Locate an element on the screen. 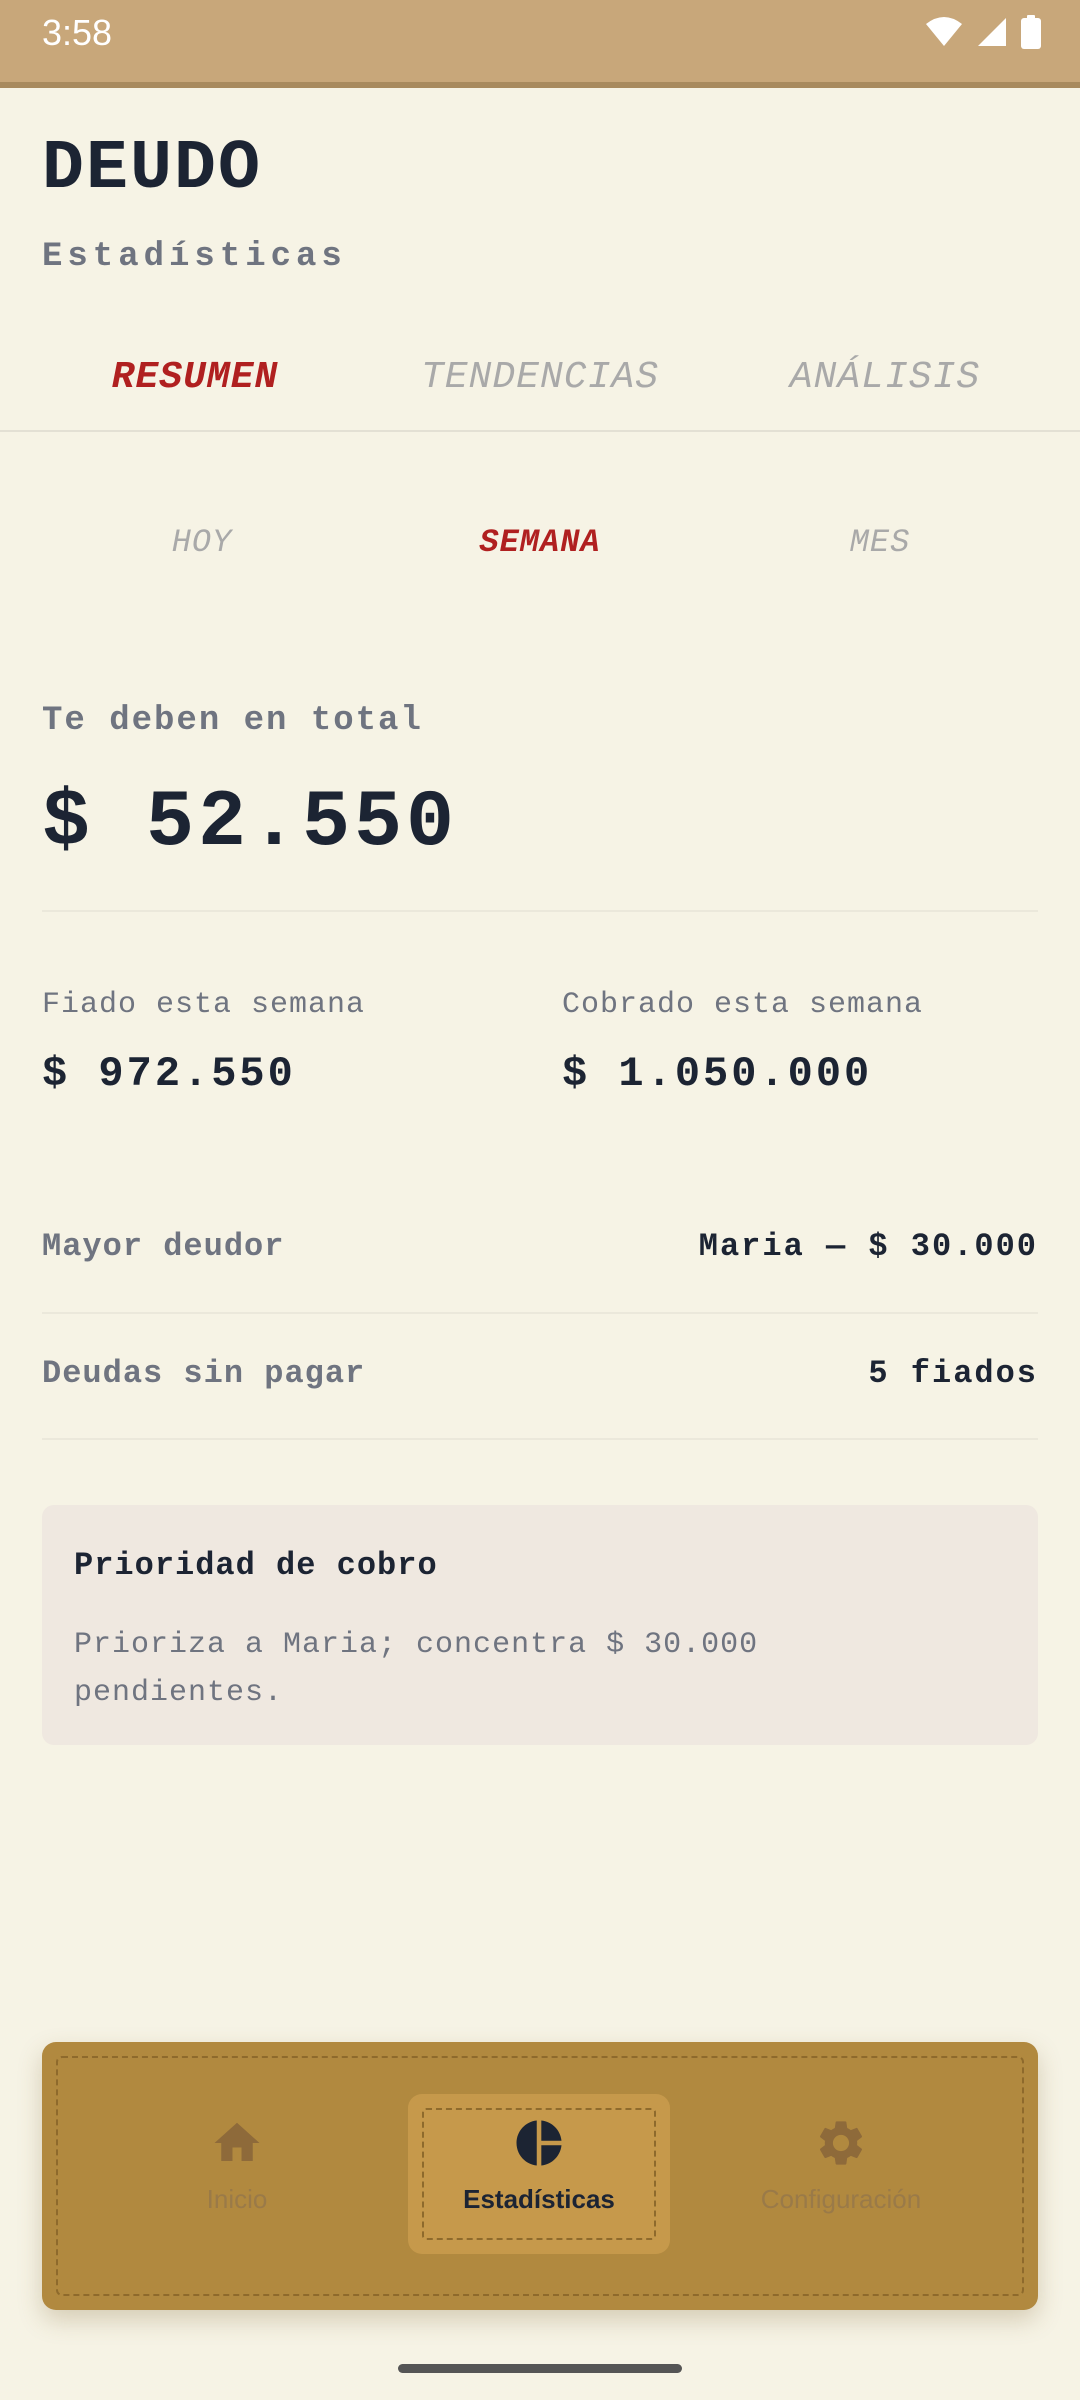 This screenshot has width=1080, height=2400. total-label: Te deben en total is located at coordinates (232, 721).